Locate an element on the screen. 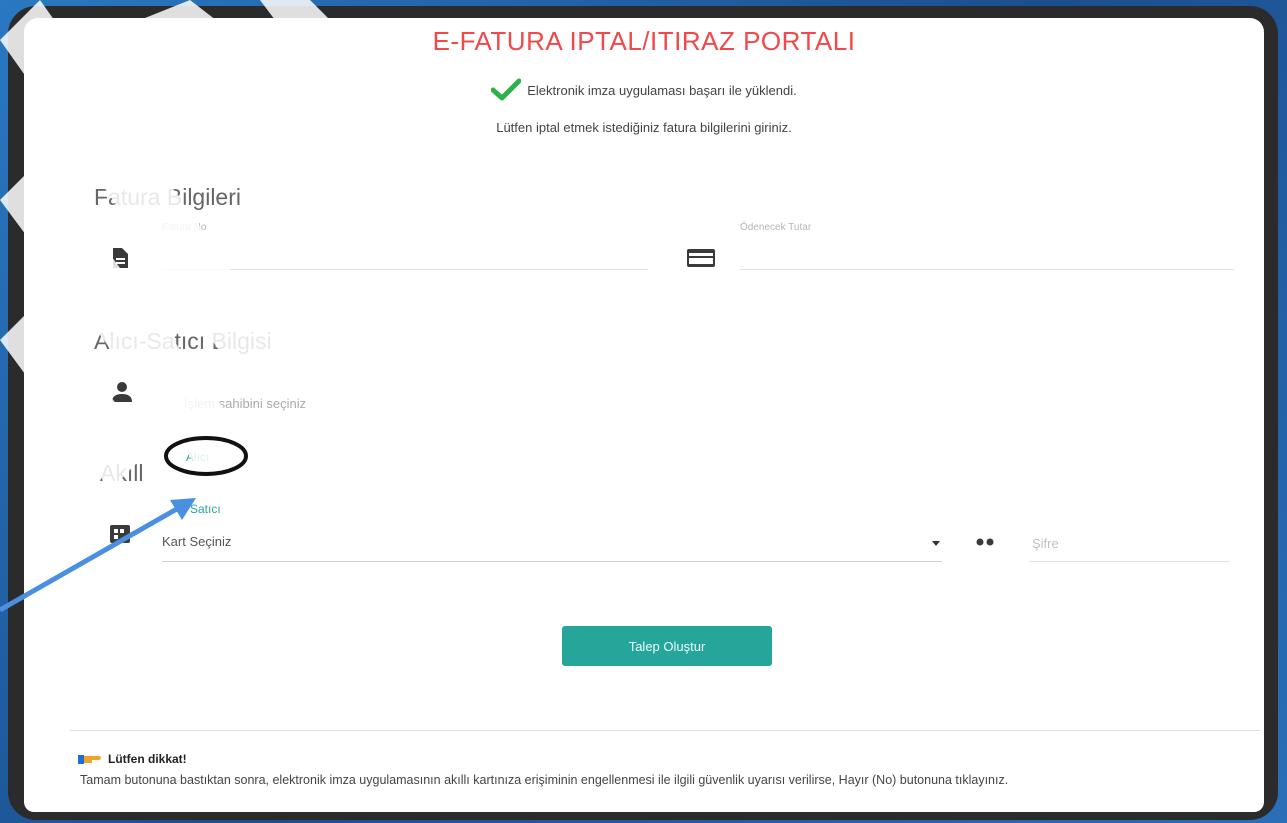 This screenshot has height=823, width=1287. credit-card-icon is located at coordinates (701, 258).